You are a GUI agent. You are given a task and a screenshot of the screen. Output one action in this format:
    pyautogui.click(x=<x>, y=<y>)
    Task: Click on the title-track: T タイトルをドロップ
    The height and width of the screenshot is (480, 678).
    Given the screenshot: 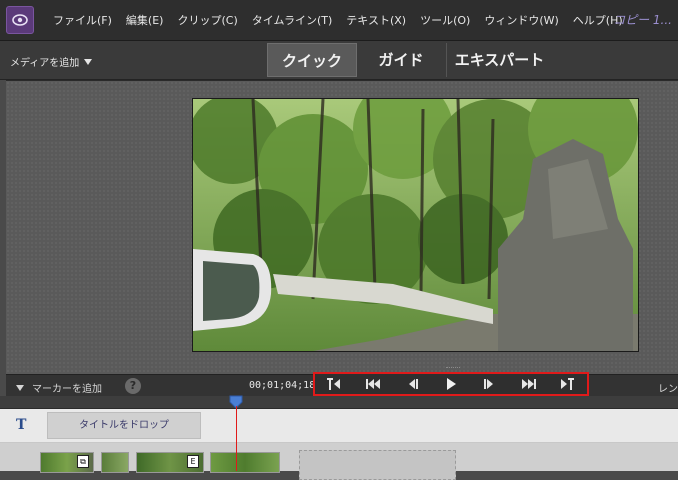 What is the action you would take?
    pyautogui.click(x=339, y=426)
    